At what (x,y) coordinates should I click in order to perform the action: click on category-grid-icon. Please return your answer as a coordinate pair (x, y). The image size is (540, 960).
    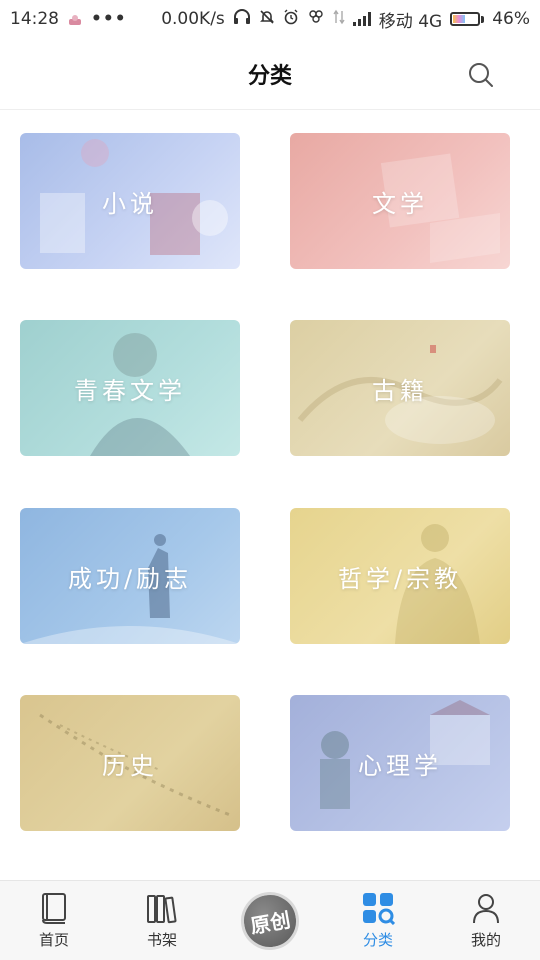
    Looking at the image, I should click on (378, 908).